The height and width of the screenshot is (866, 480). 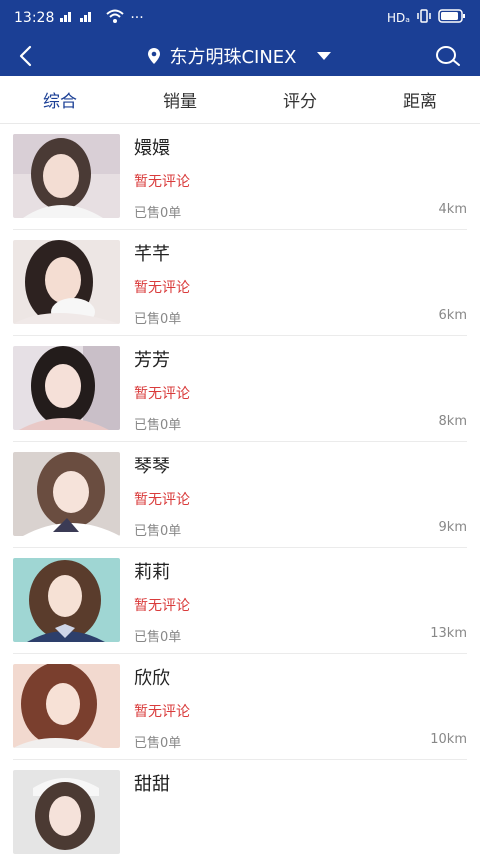 What do you see at coordinates (60, 99) in the screenshot?
I see `tab-comprehensive: 综合` at bounding box center [60, 99].